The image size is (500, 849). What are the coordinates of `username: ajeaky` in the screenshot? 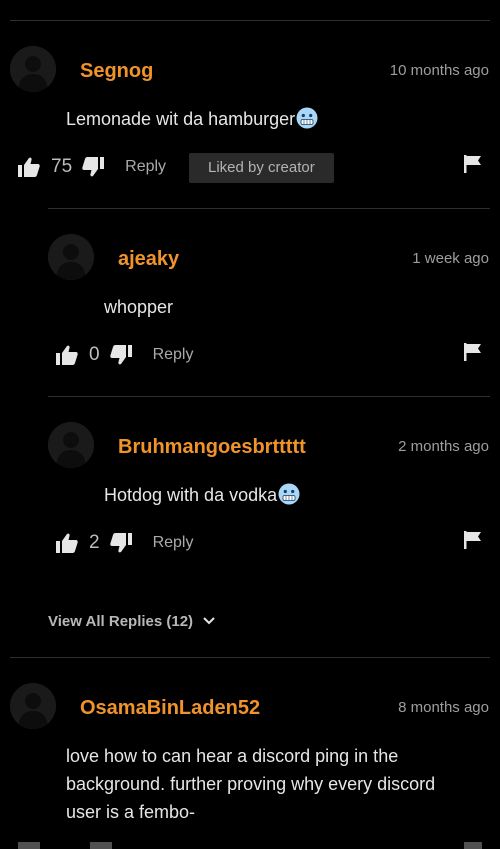 It's located at (148, 259).